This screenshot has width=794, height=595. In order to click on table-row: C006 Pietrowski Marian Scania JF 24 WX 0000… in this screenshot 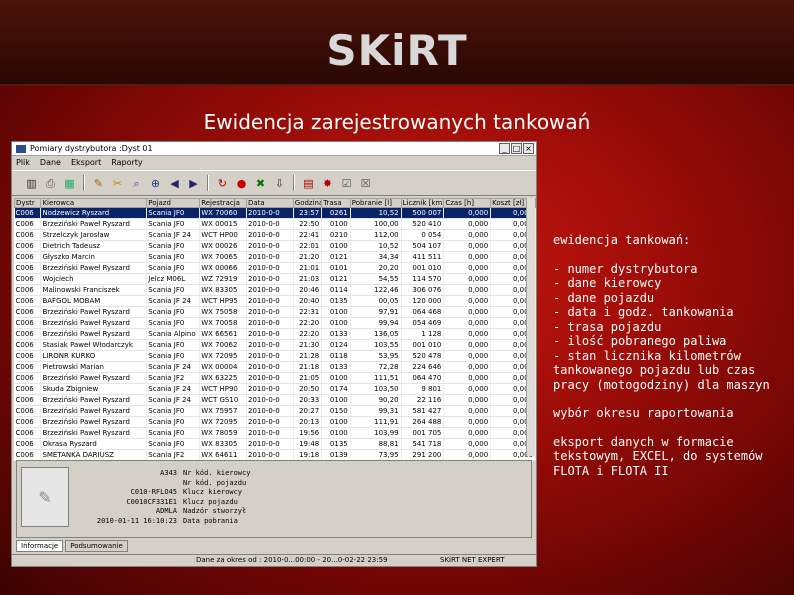, I will do `click(275, 367)`.